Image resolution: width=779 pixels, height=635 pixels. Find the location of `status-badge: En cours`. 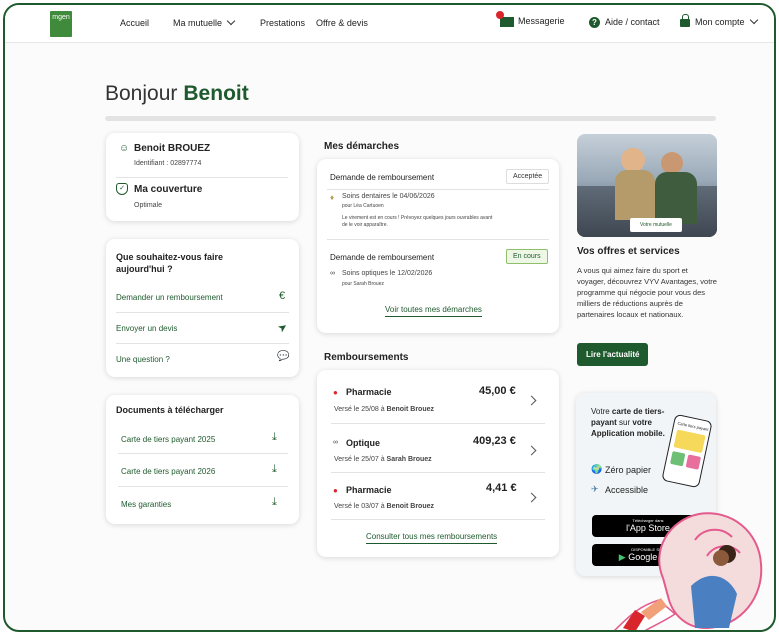

status-badge: En cours is located at coordinates (527, 256).